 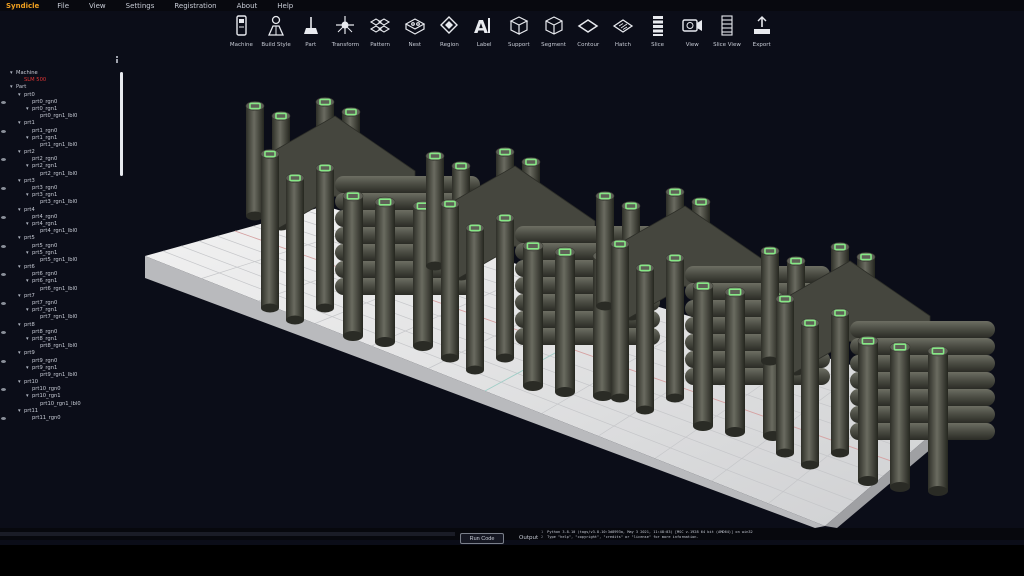 I want to click on tree-item: prt3_rgn0, so click(x=62, y=188).